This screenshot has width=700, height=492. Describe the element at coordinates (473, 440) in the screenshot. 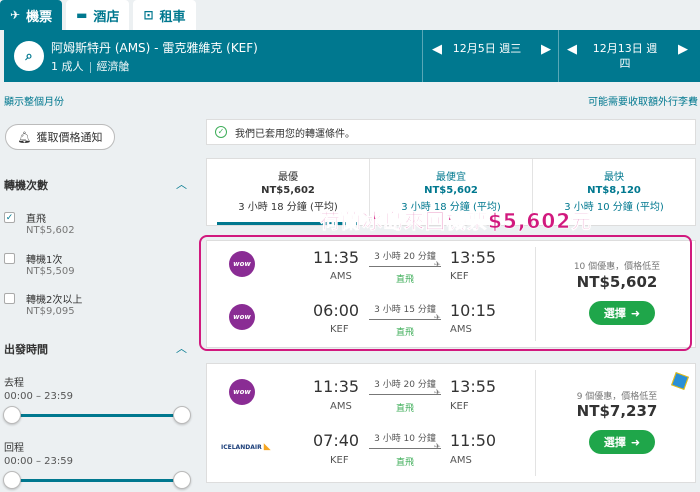

I see `arrive-time: 11:50` at that location.